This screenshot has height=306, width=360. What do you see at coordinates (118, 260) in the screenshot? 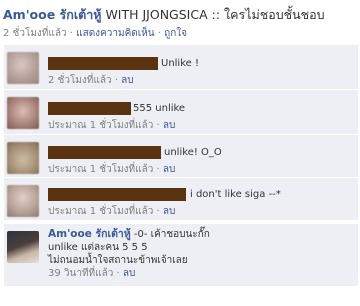
I see `reply-text-line: ไม่ถนอมน้ำใจสถานะข้าพเจ้าเลย` at bounding box center [118, 260].